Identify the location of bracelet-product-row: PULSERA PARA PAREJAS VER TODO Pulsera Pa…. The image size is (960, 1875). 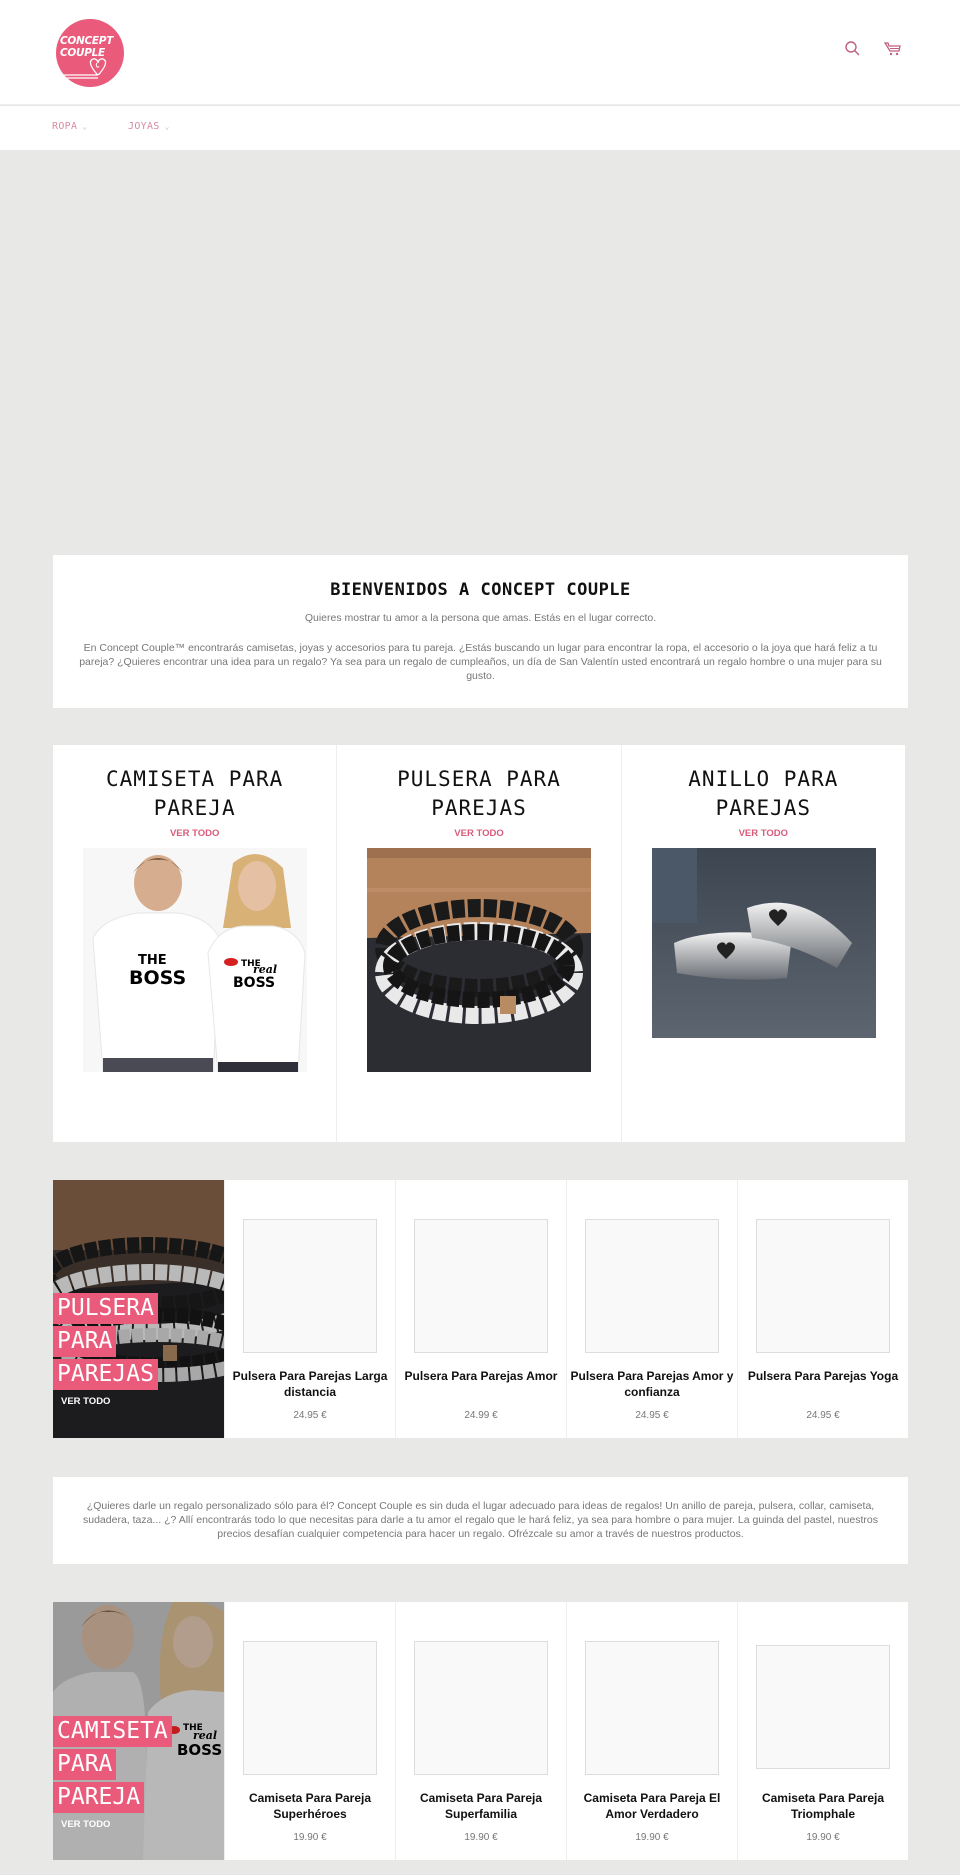
(480, 1309).